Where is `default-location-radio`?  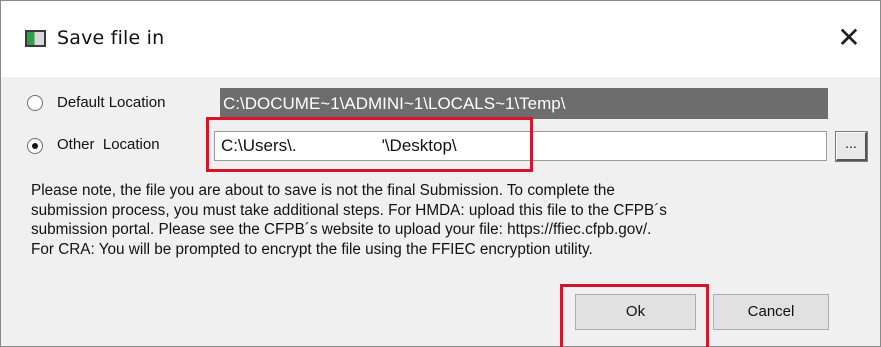
default-location-radio is located at coordinates (35, 103).